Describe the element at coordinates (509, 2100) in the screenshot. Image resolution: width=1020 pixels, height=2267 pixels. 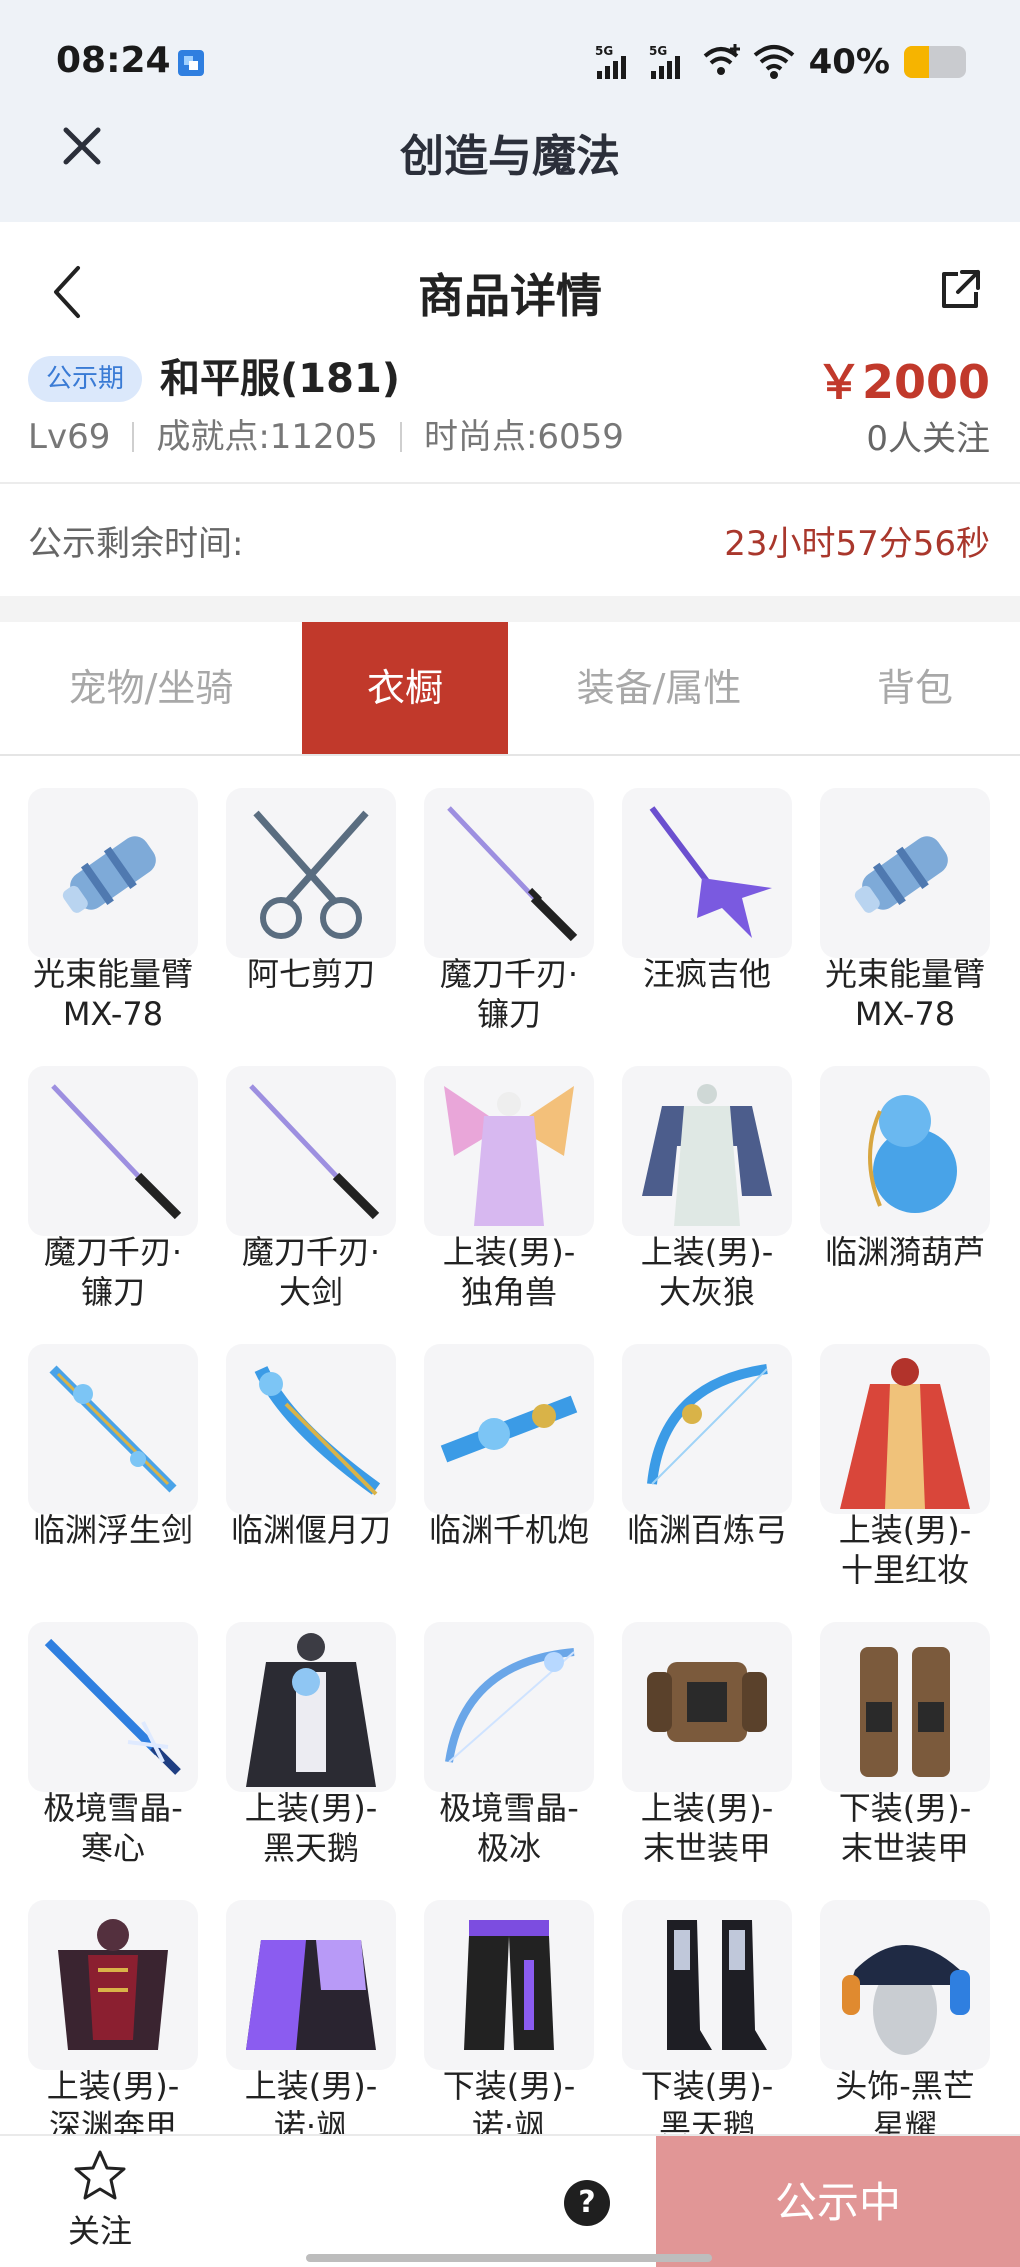
I see `item-label: 下装(男)- 诺·飒` at that location.